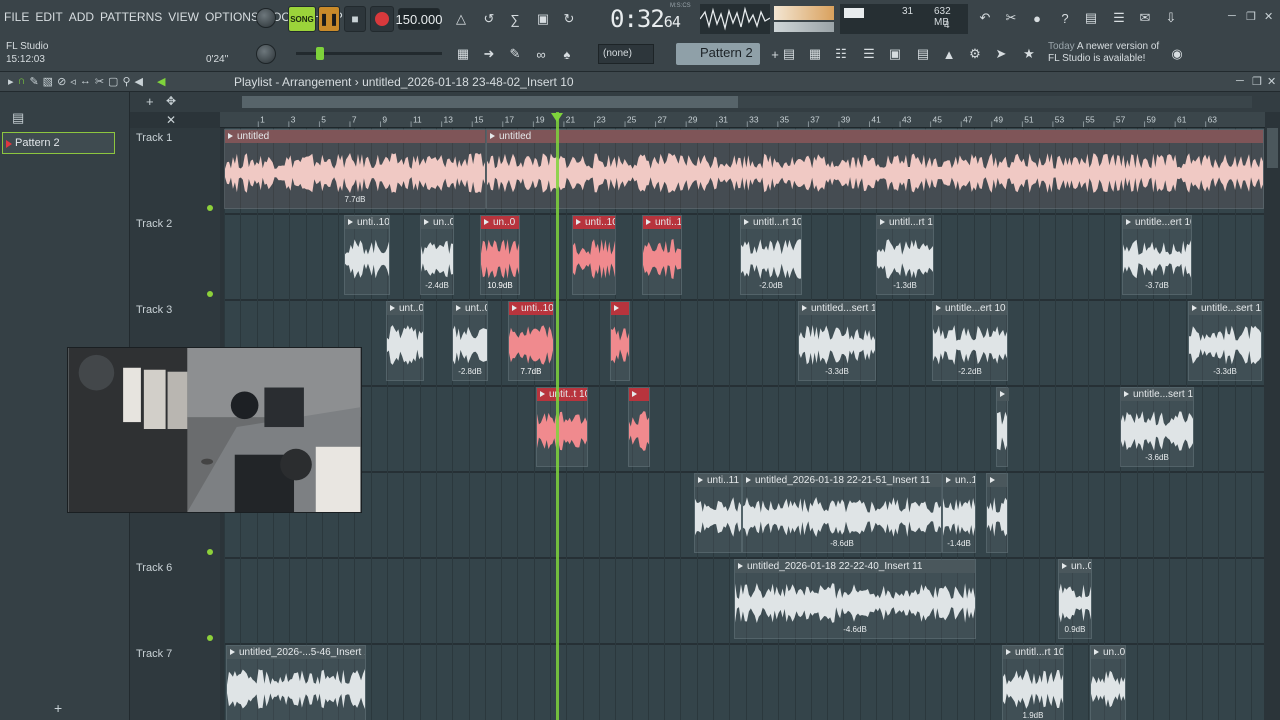 This screenshot has height=720, width=1280. Describe the element at coordinates (405, 341) in the screenshot. I see `audio-clip: unt..0` at that location.